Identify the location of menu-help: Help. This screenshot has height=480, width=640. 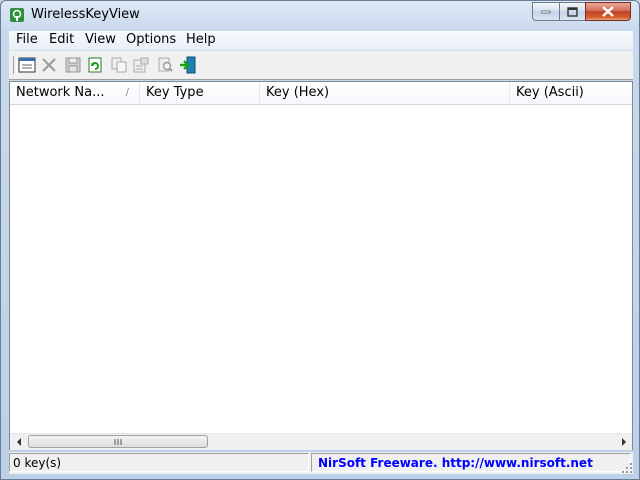
(201, 39).